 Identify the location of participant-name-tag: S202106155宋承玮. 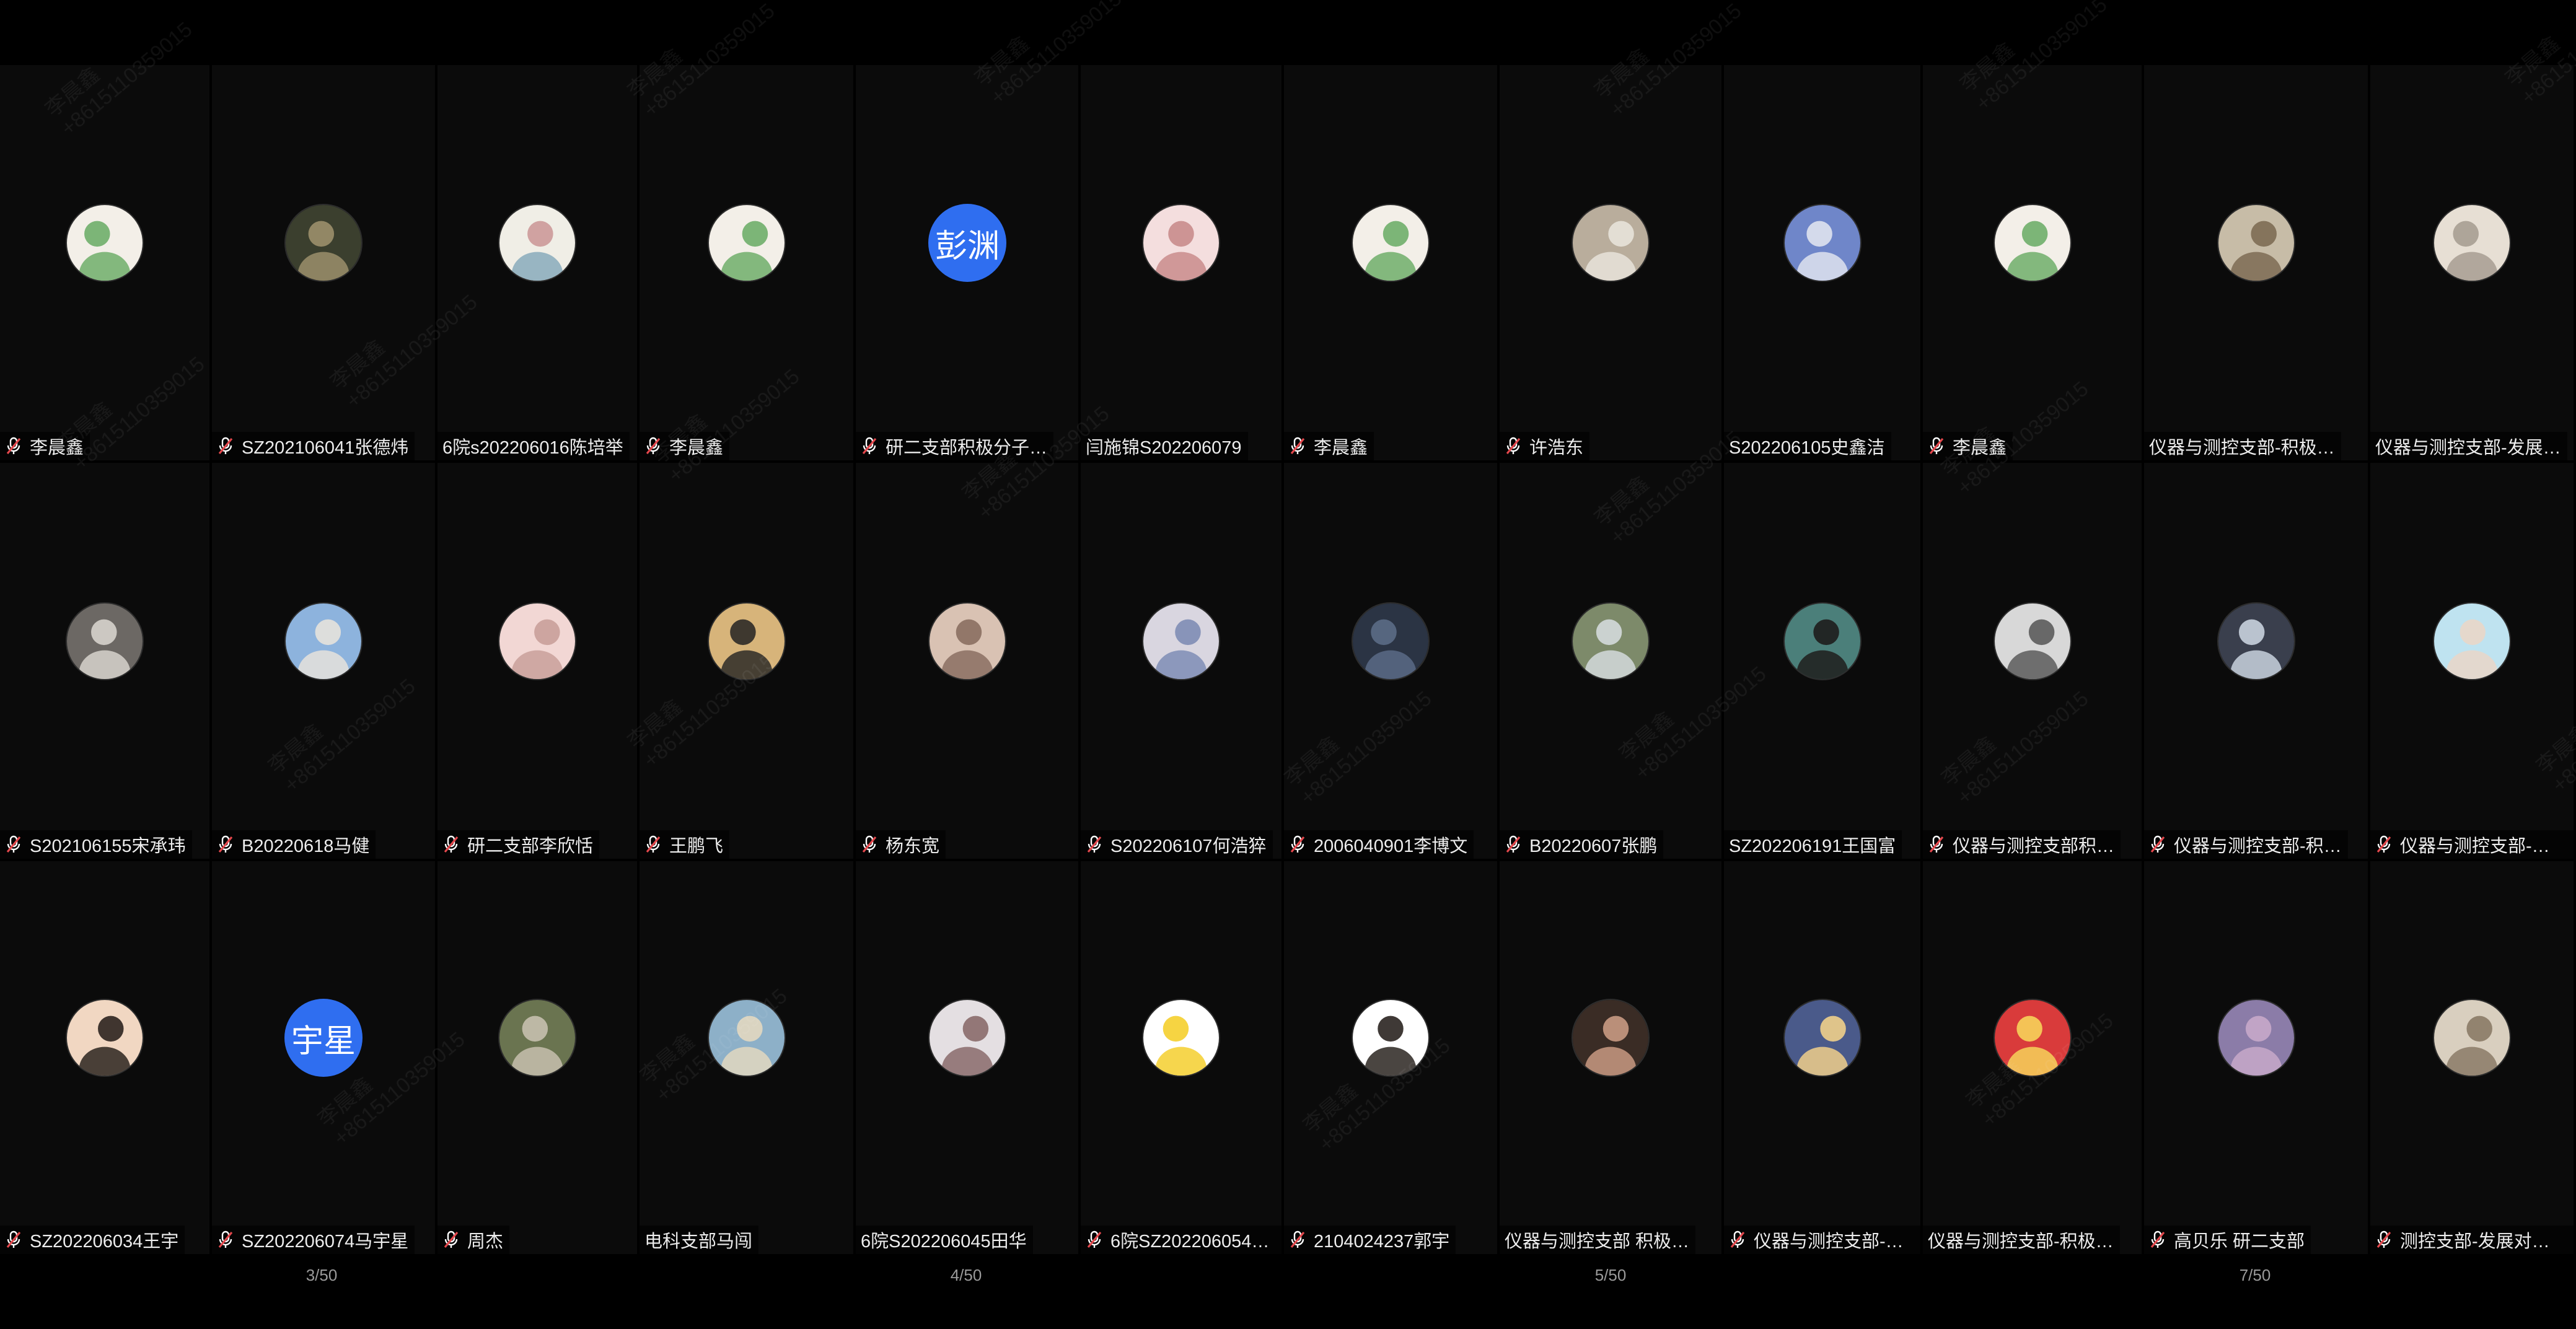
(96, 844).